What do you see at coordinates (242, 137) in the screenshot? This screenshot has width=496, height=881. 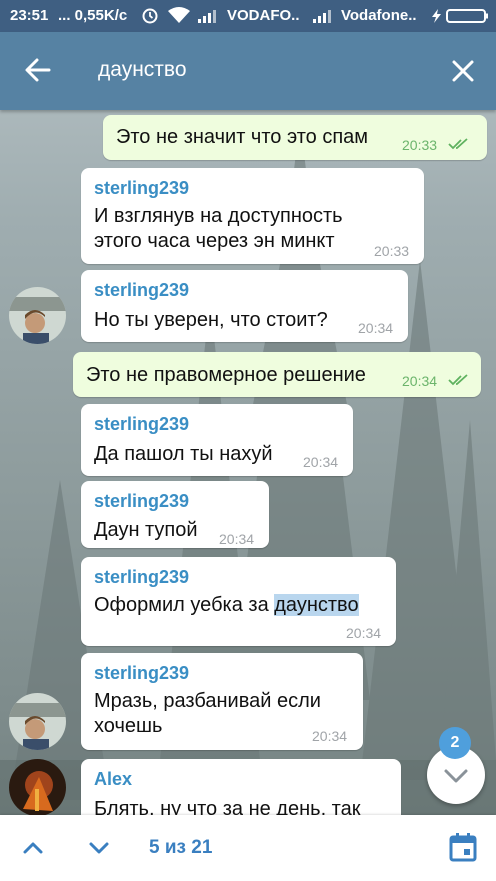 I see `message-text: Это не значит что это спам` at bounding box center [242, 137].